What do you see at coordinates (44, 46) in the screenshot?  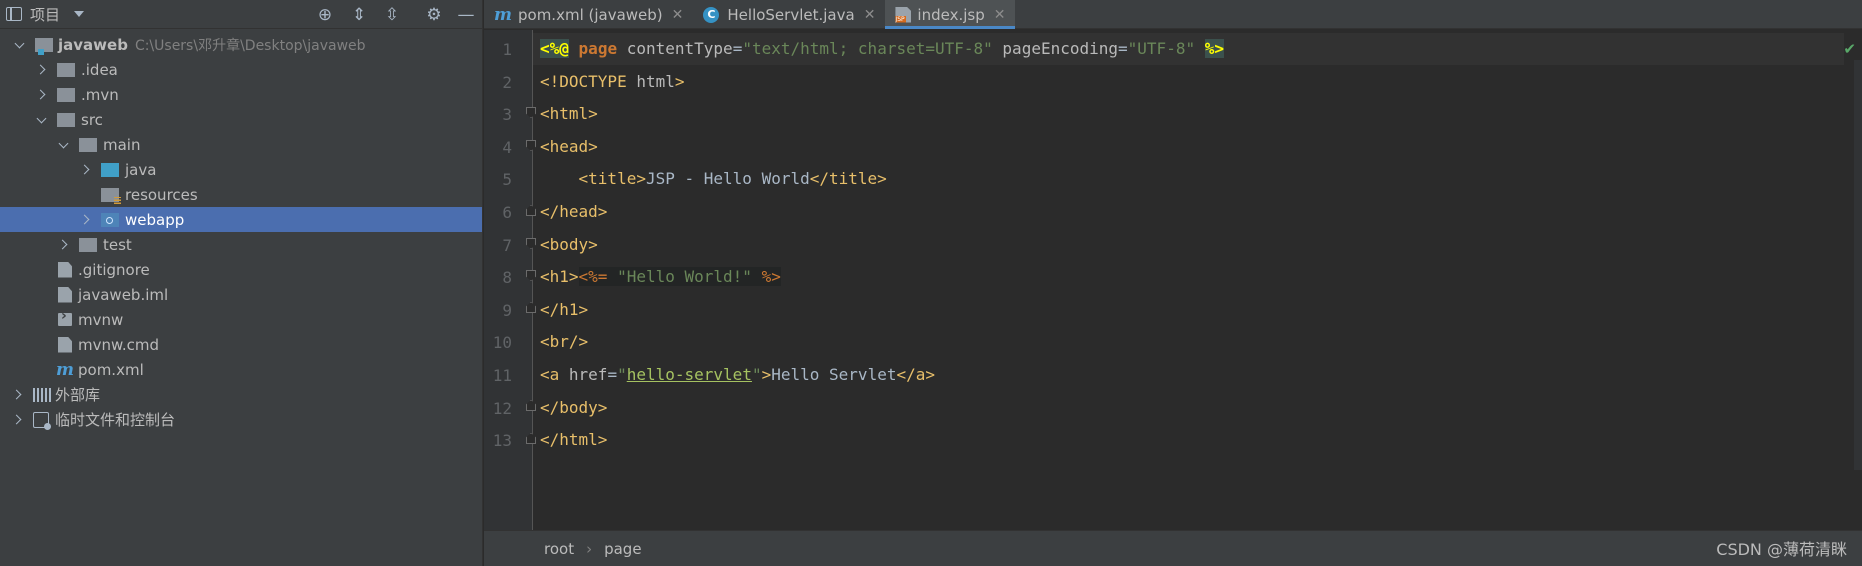 I see `module-folder-icon` at bounding box center [44, 46].